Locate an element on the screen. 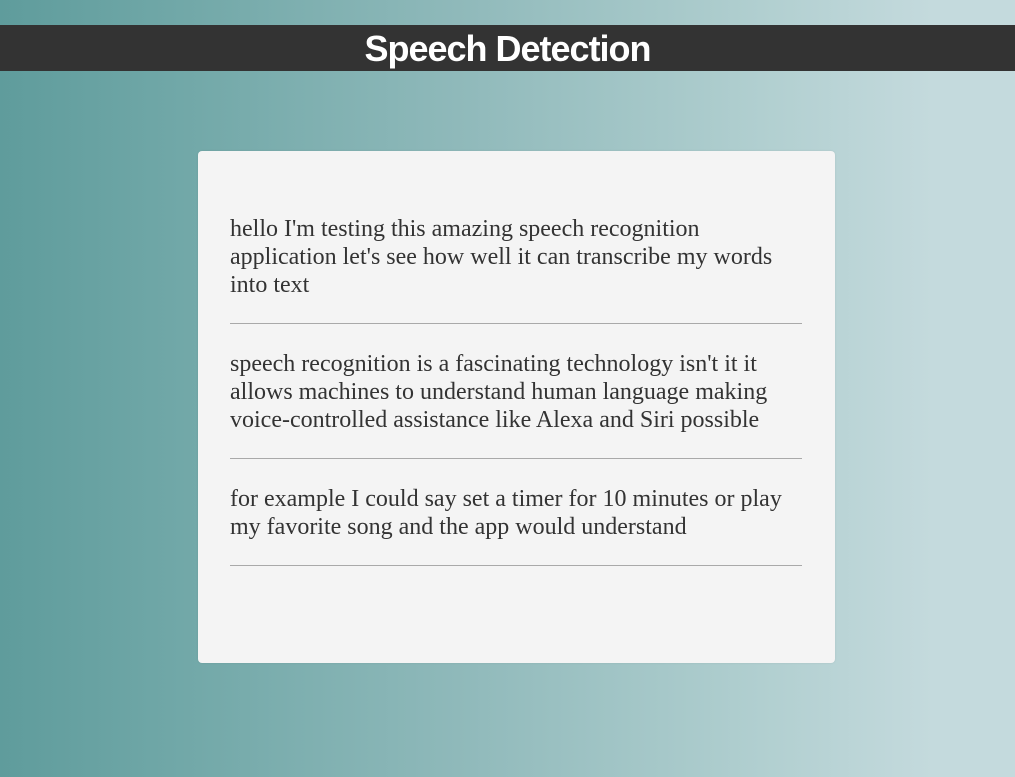 Image resolution: width=1015 pixels, height=777 pixels. page-title: Speech Detection is located at coordinates (507, 48).